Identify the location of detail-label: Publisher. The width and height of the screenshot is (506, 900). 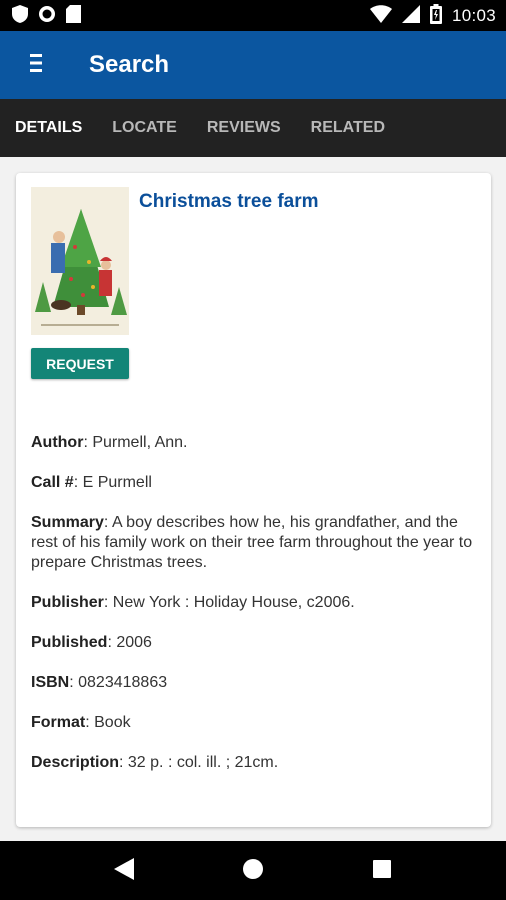
(67, 602).